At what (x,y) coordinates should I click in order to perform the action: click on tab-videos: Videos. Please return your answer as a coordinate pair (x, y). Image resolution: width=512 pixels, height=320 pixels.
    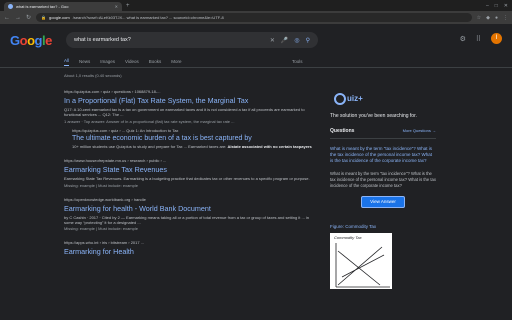
    Looking at the image, I should click on (132, 61).